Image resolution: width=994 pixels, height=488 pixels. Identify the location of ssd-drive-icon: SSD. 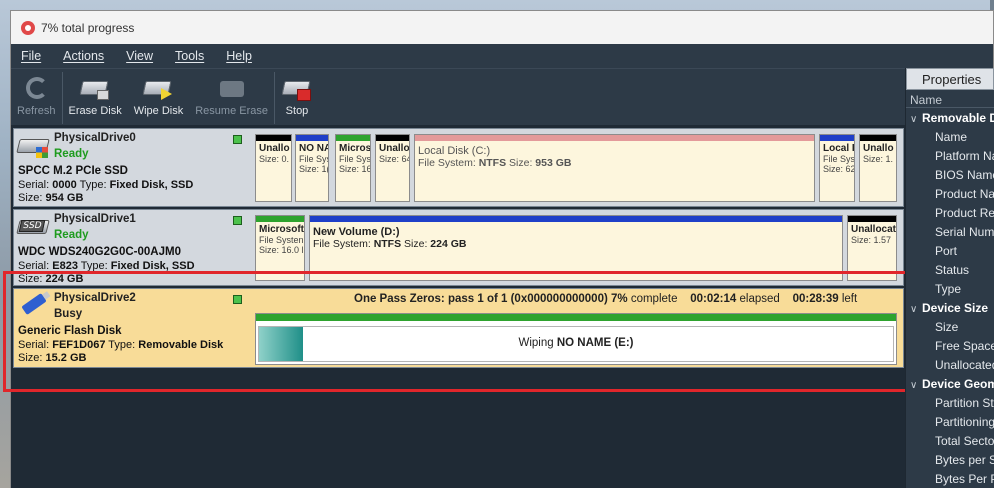
(33, 228).